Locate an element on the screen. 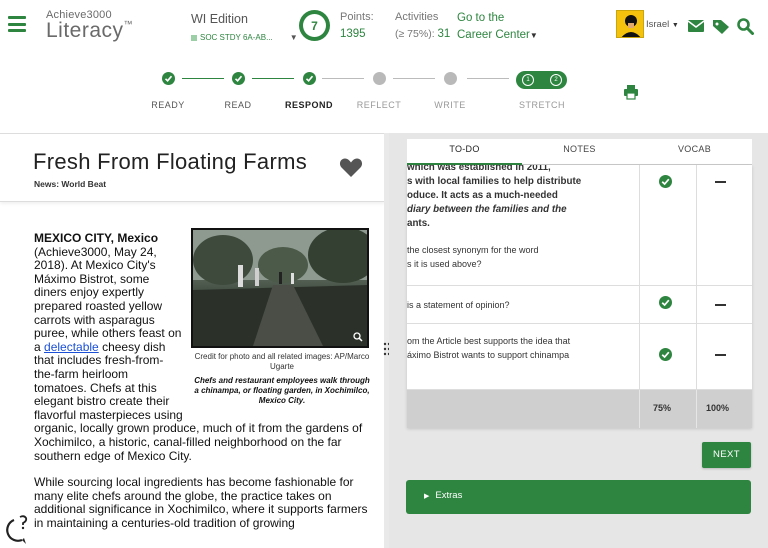  tag-icon is located at coordinates (721, 26).